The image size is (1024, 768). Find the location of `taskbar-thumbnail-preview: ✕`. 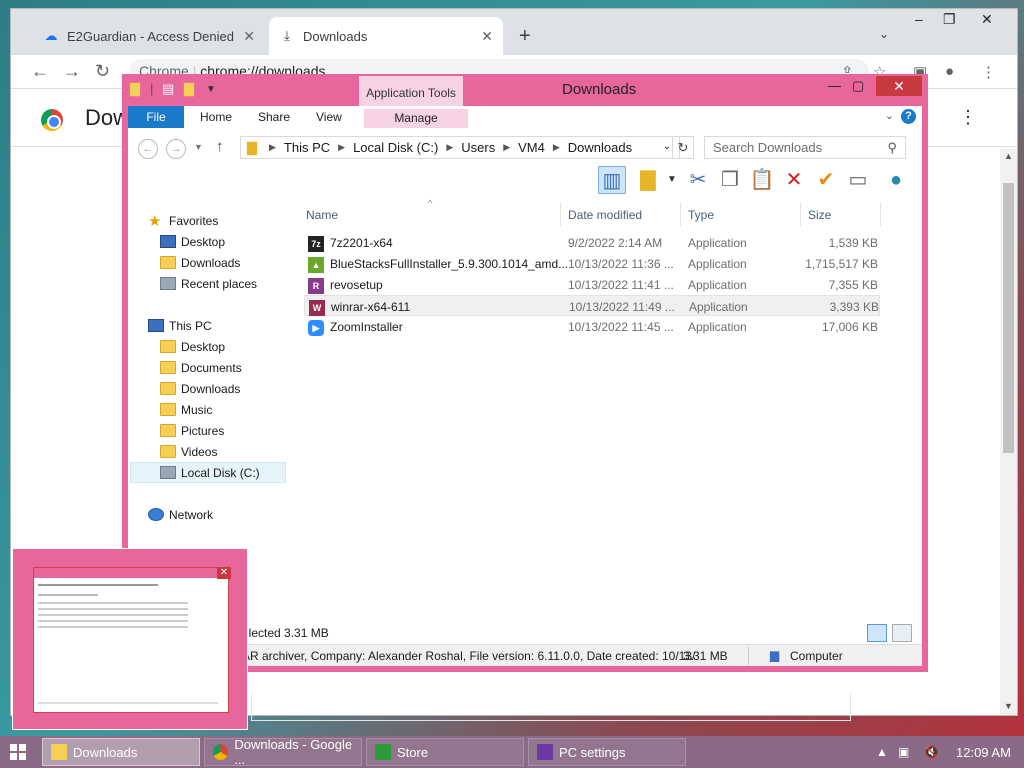

taskbar-thumbnail-preview: ✕ is located at coordinates (130, 639).